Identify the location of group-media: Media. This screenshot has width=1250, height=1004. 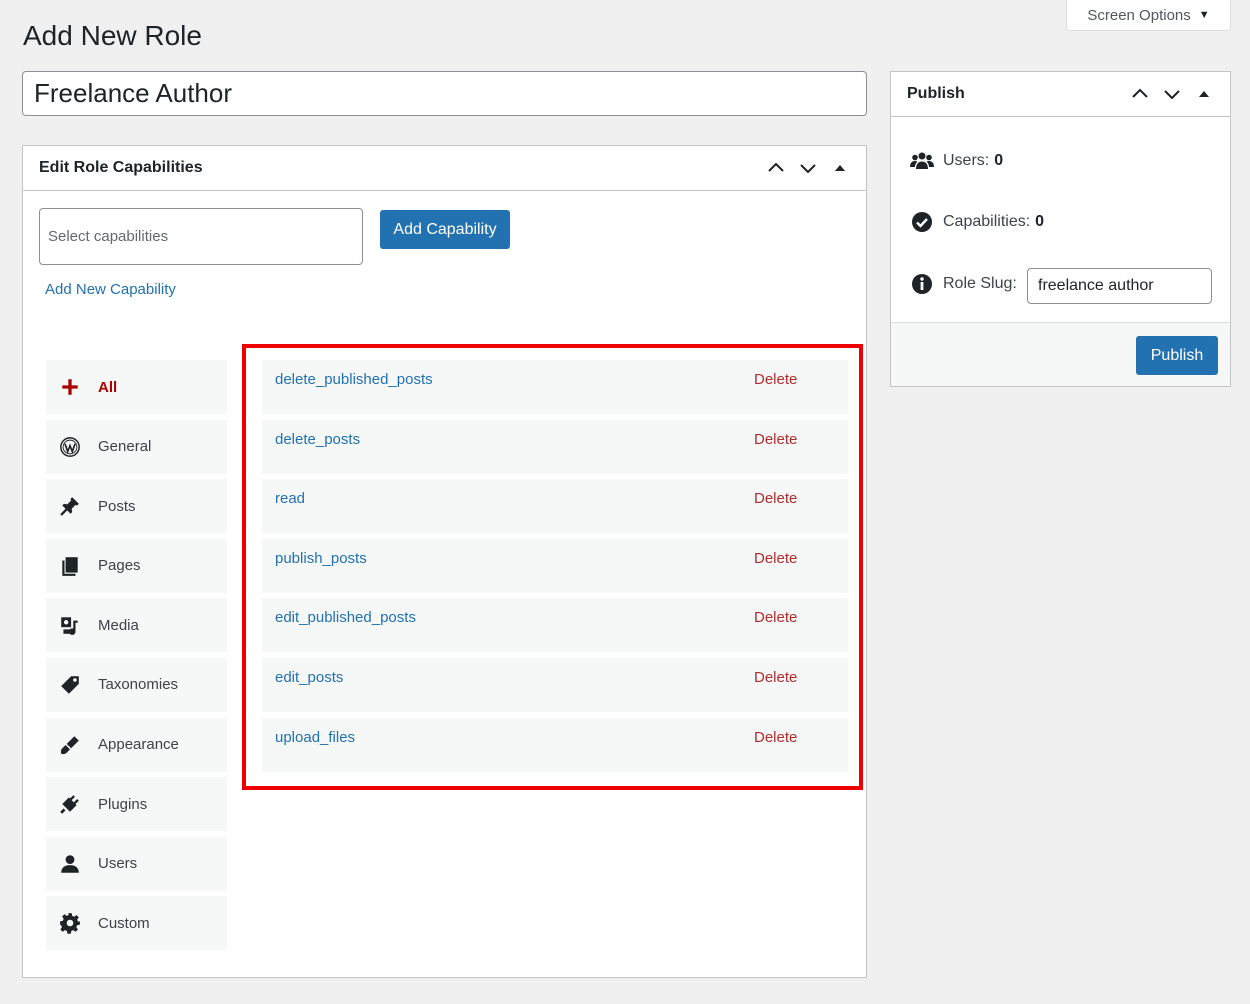
(136, 625).